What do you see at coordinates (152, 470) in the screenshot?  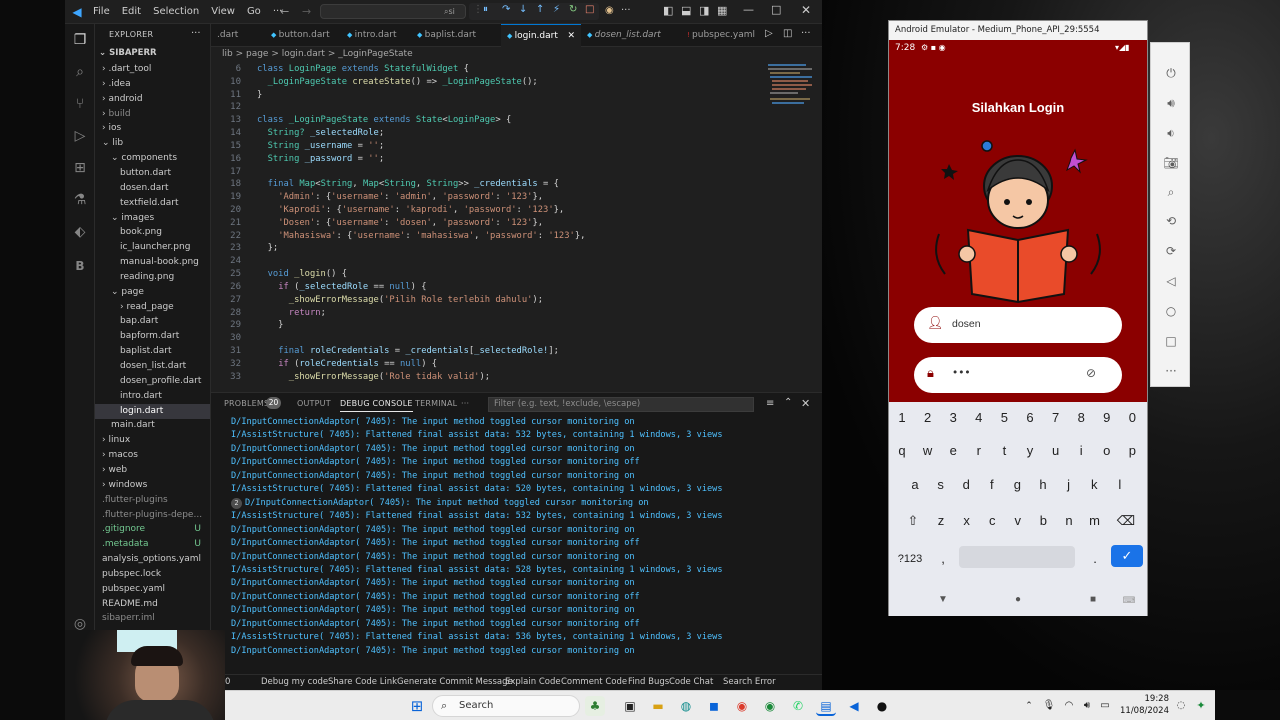 I see `tree-item: › web` at bounding box center [152, 470].